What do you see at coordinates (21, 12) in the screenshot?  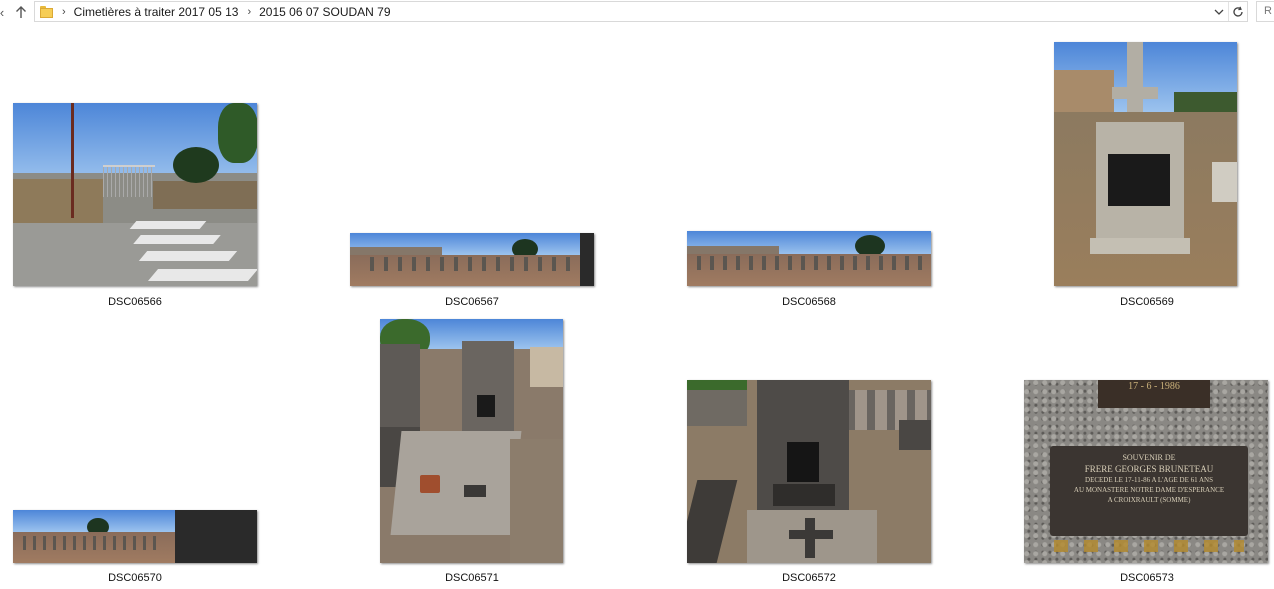 I see `up-arrow-icon` at bounding box center [21, 12].